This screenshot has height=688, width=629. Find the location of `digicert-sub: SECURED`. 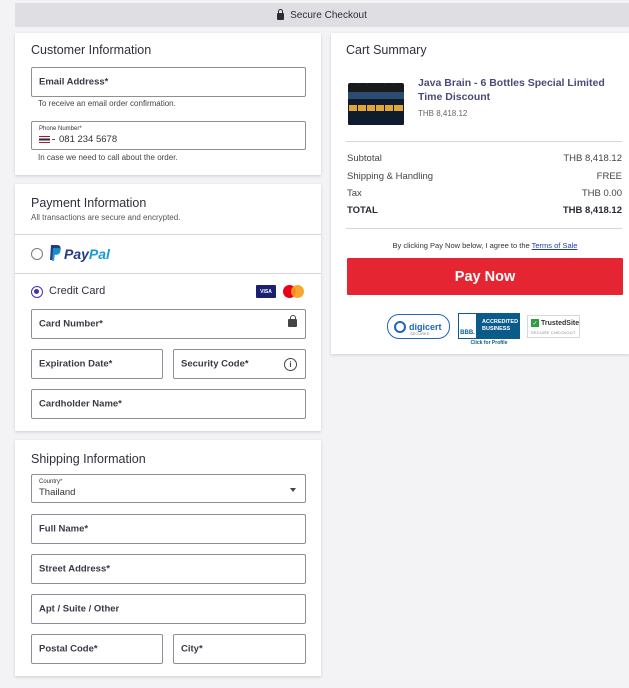

digicert-sub: SECURED is located at coordinates (420, 333).